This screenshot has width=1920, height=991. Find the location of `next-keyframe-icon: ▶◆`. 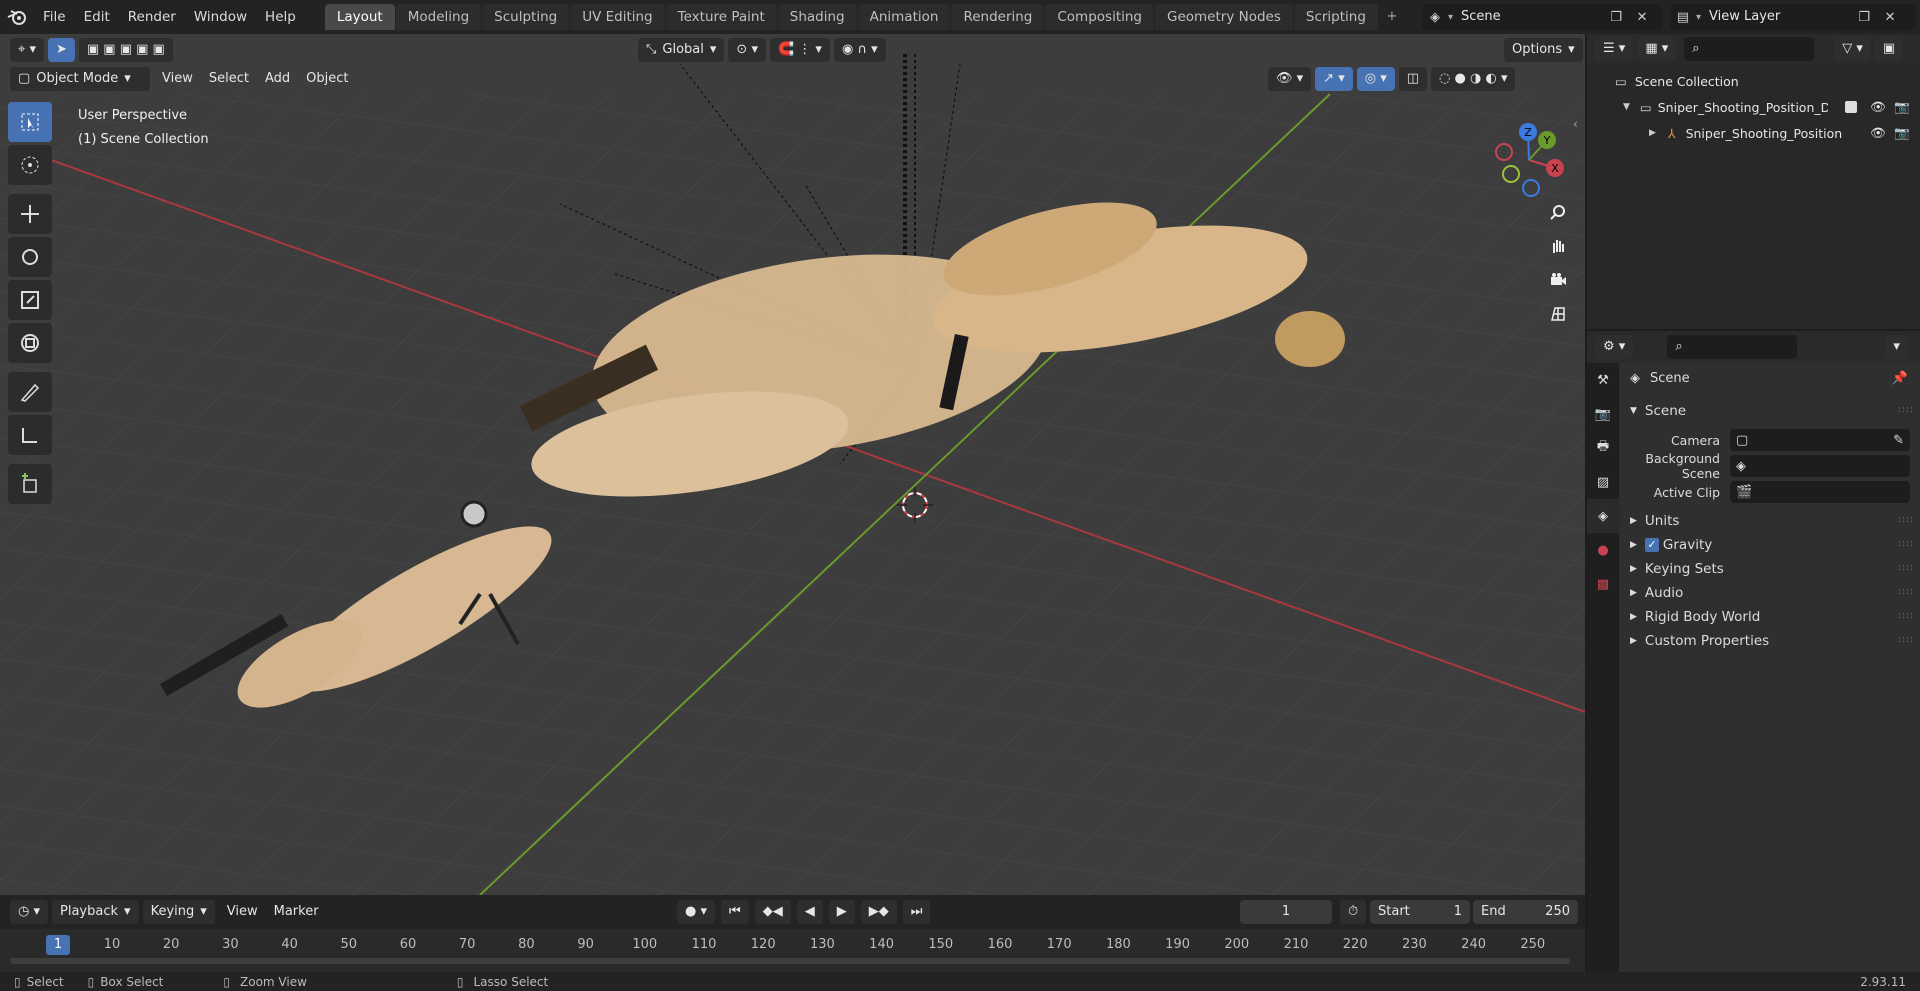

next-keyframe-icon: ▶◆ is located at coordinates (878, 912).